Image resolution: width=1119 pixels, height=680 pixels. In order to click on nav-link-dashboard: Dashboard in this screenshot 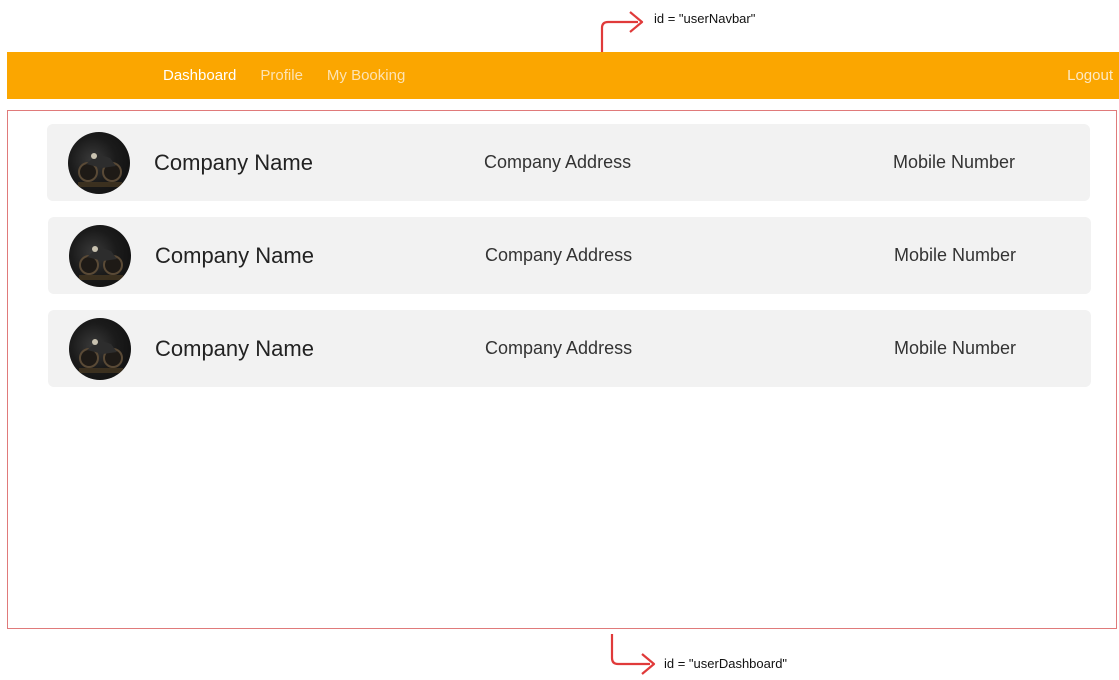, I will do `click(199, 75)`.